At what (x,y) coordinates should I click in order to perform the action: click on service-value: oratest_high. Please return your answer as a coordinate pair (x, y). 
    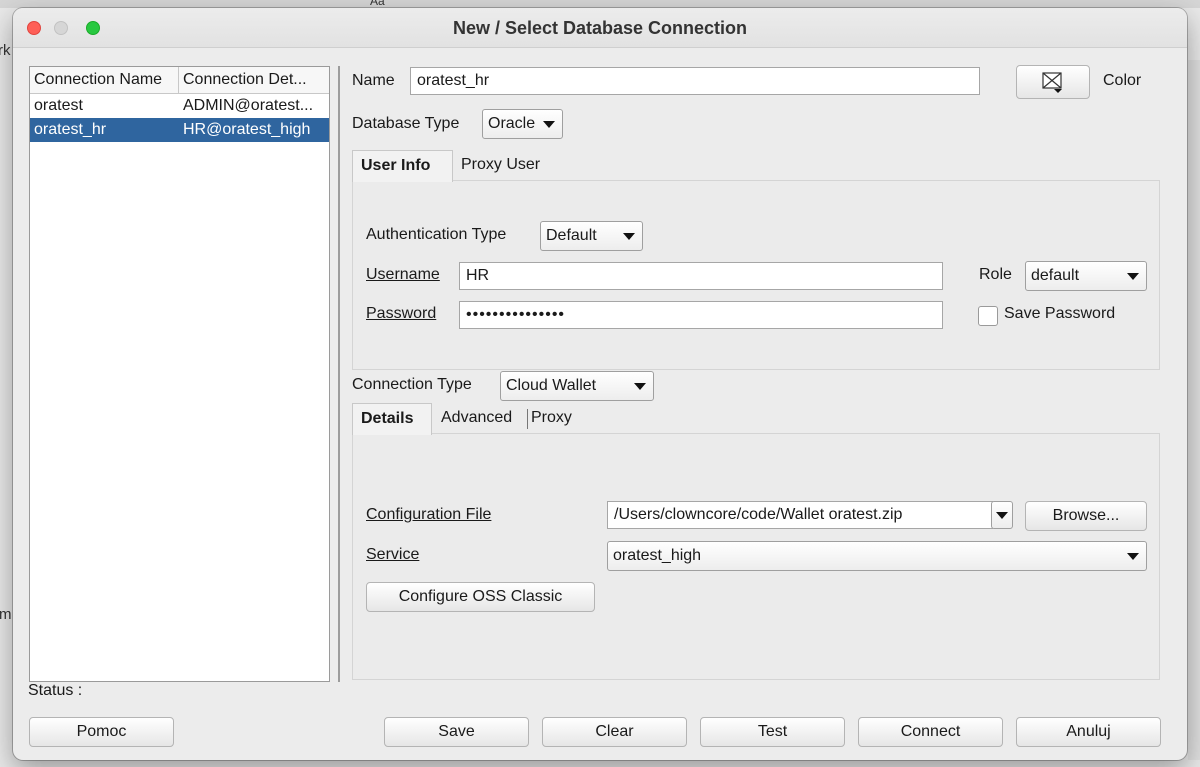
    Looking at the image, I should click on (657, 555).